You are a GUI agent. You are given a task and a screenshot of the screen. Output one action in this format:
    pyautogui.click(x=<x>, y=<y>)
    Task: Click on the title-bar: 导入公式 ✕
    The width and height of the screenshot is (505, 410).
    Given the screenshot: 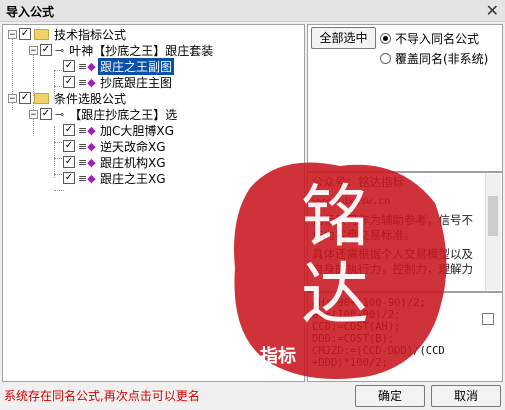 What is the action you would take?
    pyautogui.click(x=252, y=11)
    